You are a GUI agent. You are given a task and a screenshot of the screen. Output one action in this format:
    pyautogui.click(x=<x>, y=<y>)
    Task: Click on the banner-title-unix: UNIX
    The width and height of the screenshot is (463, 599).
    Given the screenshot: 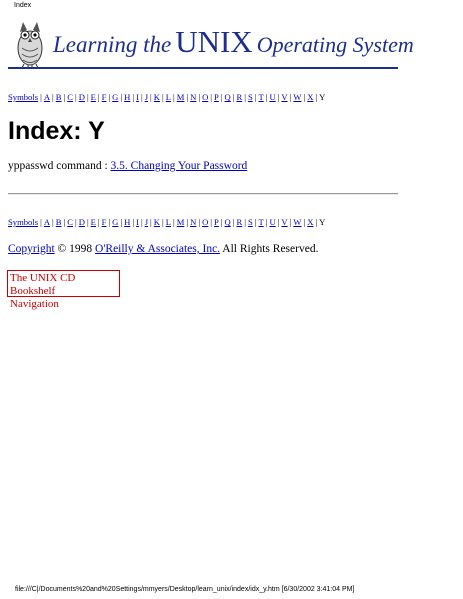 What is the action you would take?
    pyautogui.click(x=214, y=41)
    